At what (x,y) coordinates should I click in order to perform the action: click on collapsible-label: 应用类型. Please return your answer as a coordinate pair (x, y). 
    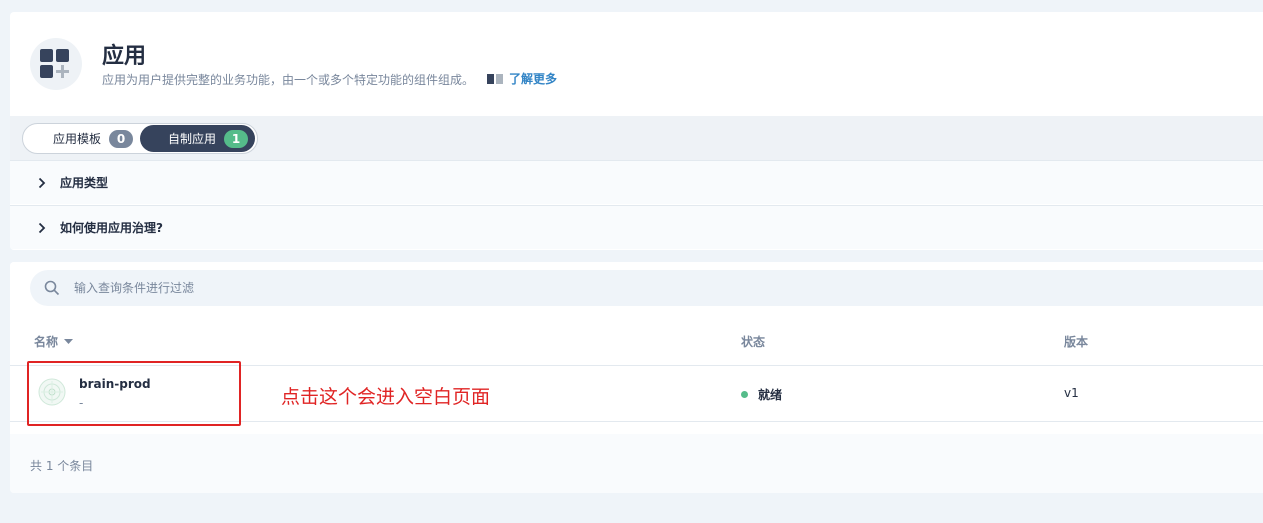
    Looking at the image, I should click on (84, 183).